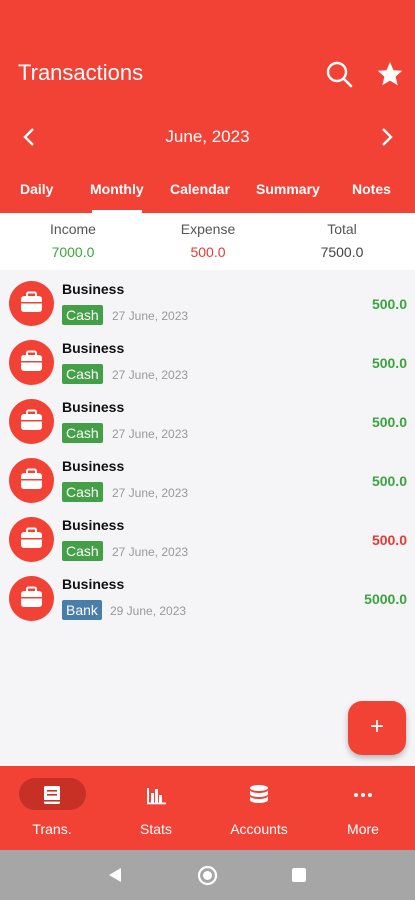 This screenshot has height=900, width=415. I want to click on tab-daily: Daily, so click(36, 189).